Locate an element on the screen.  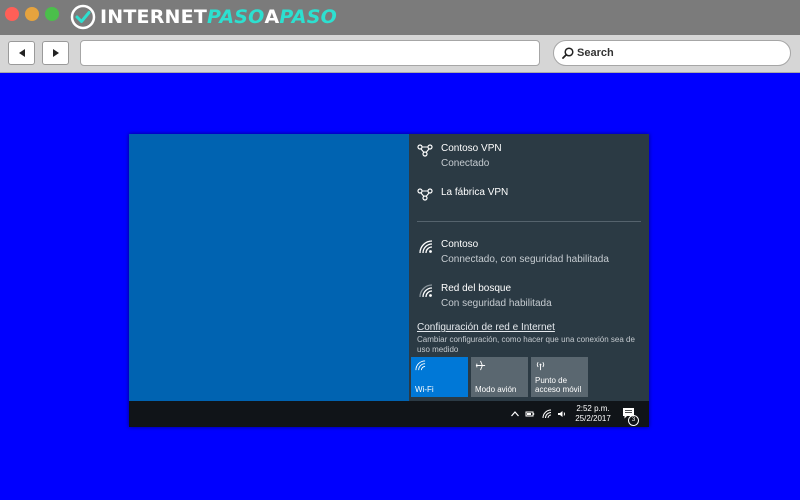
vpn-status: Conectado is located at coordinates (465, 163).